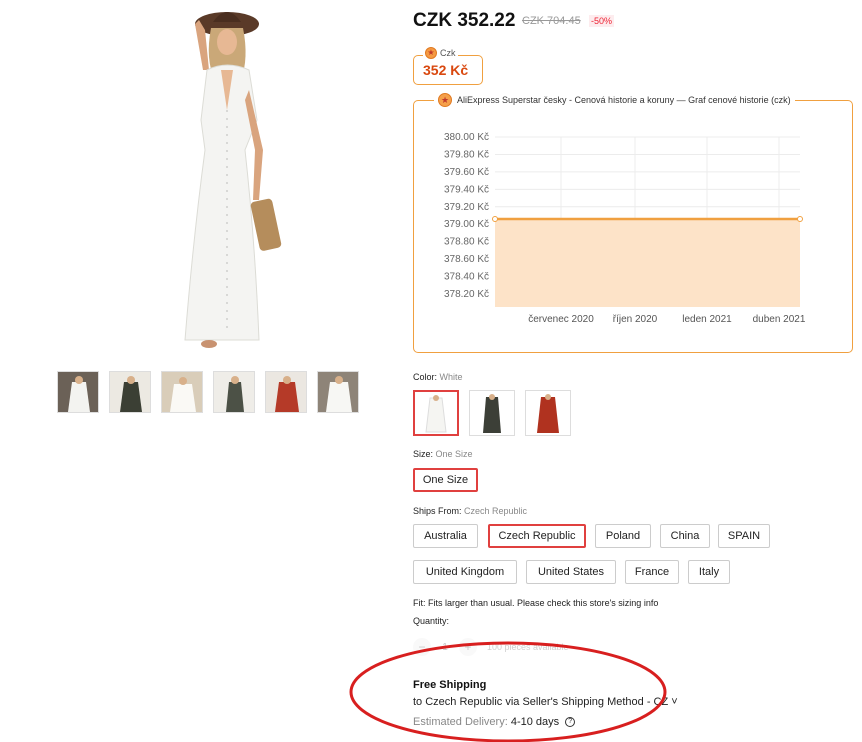  I want to click on size-option-one-size: One Size, so click(445, 480).